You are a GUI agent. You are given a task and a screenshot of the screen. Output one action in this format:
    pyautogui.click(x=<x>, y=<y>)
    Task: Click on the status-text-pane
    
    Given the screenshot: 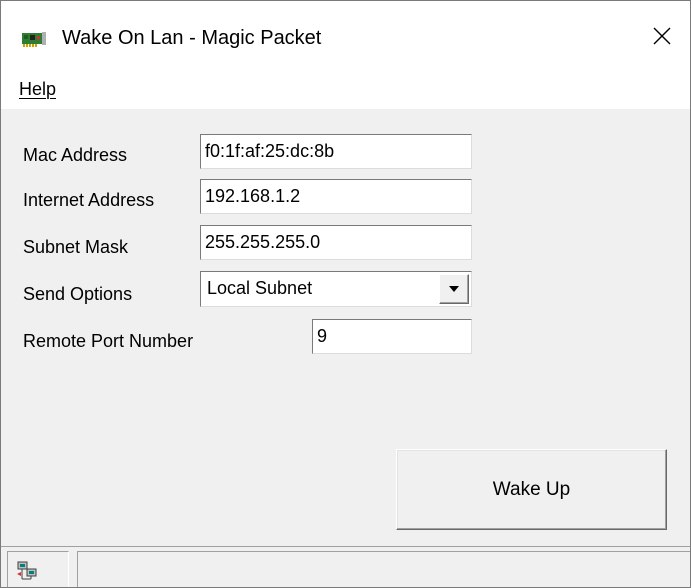 What is the action you would take?
    pyautogui.click(x=383, y=569)
    